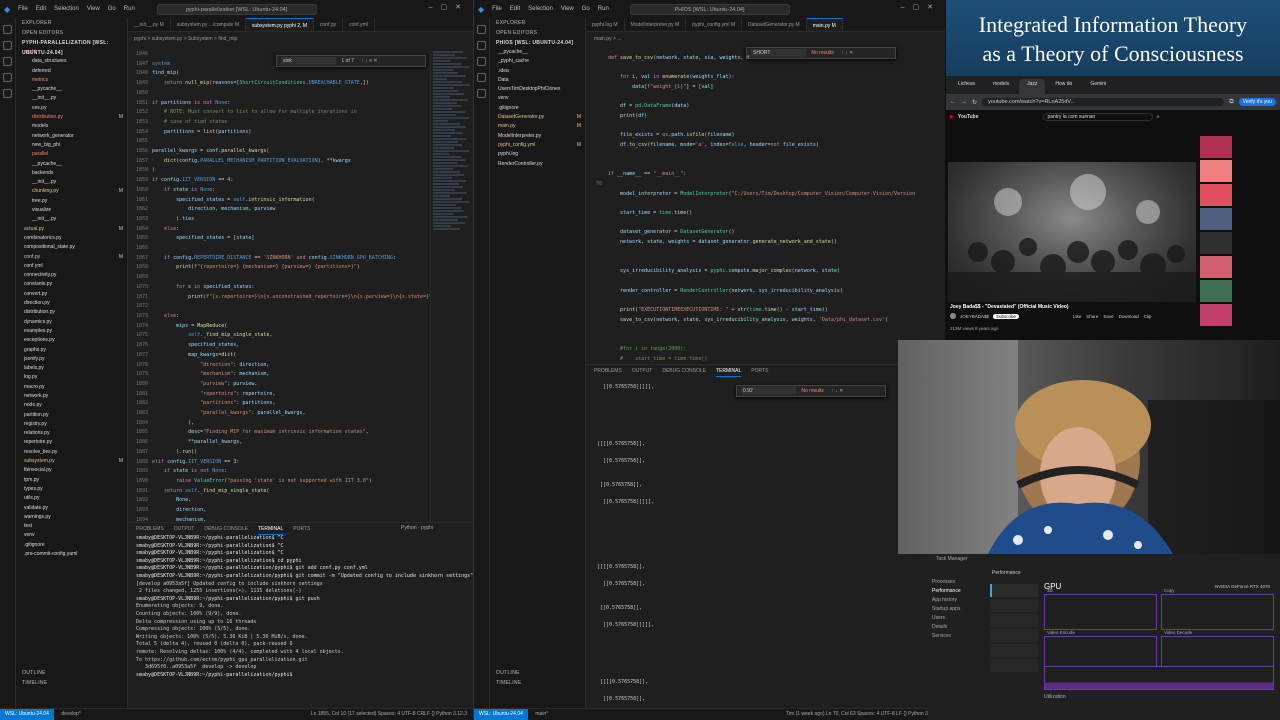 Image resolution: width=1280 pixels, height=720 pixels. I want to click on panel-tab: PROBLEMS, so click(150, 529).